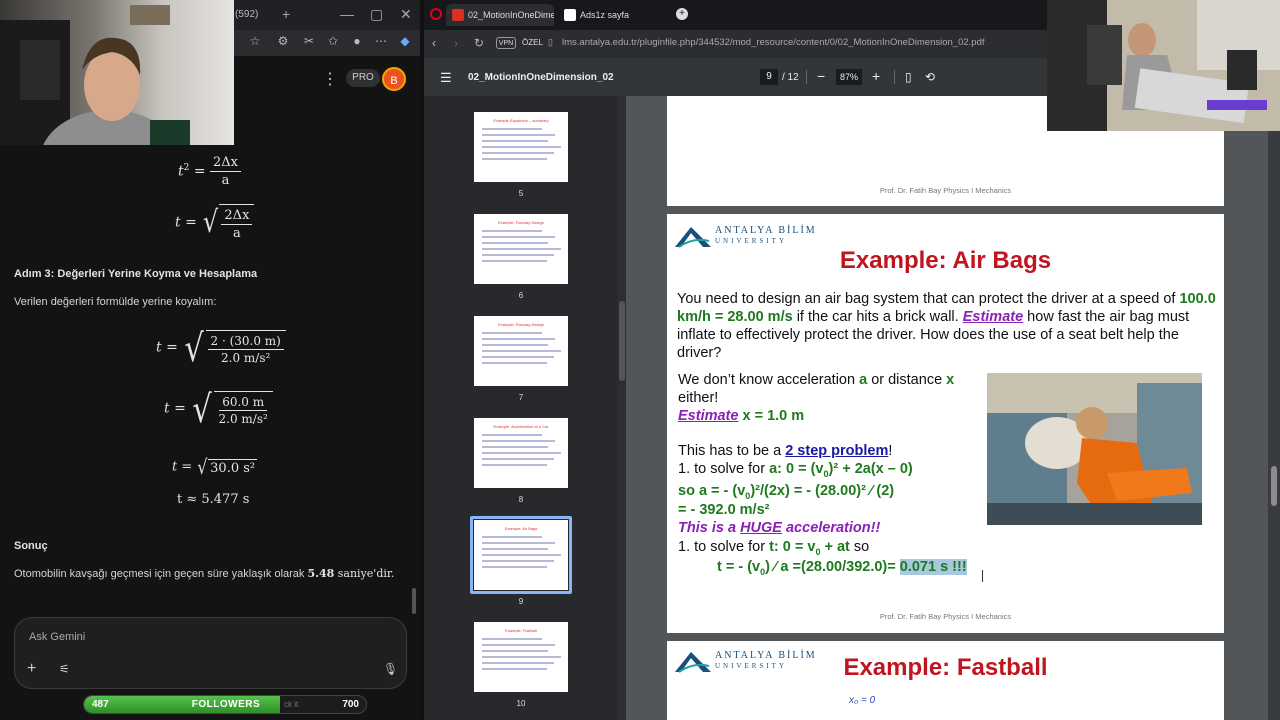  I want to click on fit-page-icon: ▯, so click(908, 77).